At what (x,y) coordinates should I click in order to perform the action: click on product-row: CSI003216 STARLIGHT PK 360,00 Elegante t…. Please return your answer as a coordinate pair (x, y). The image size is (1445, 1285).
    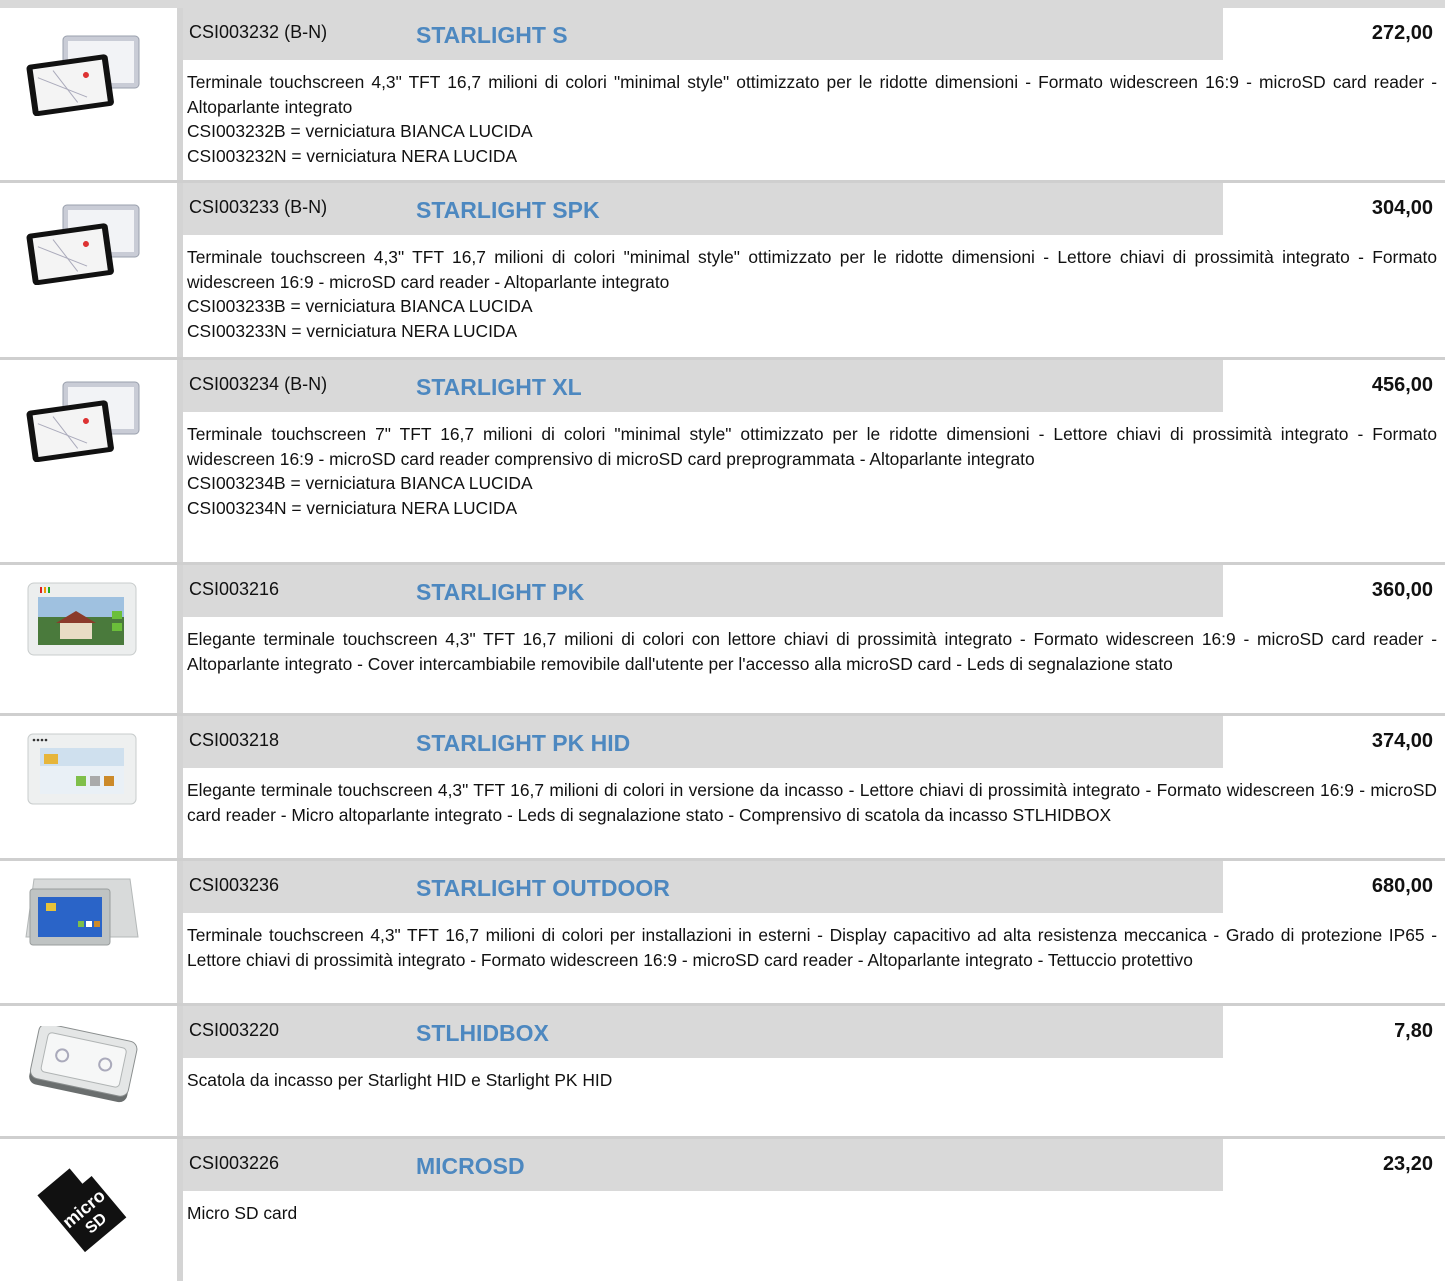
    Looking at the image, I should click on (722, 640).